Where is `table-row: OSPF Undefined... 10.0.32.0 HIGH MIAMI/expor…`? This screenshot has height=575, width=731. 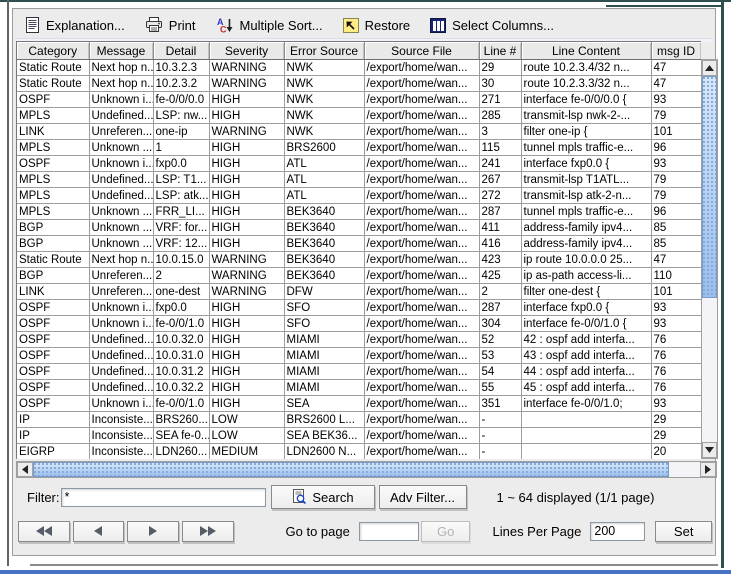 table-row: OSPF Undefined... 10.0.32.0 HIGH MIAMI/expor… is located at coordinates (359, 339).